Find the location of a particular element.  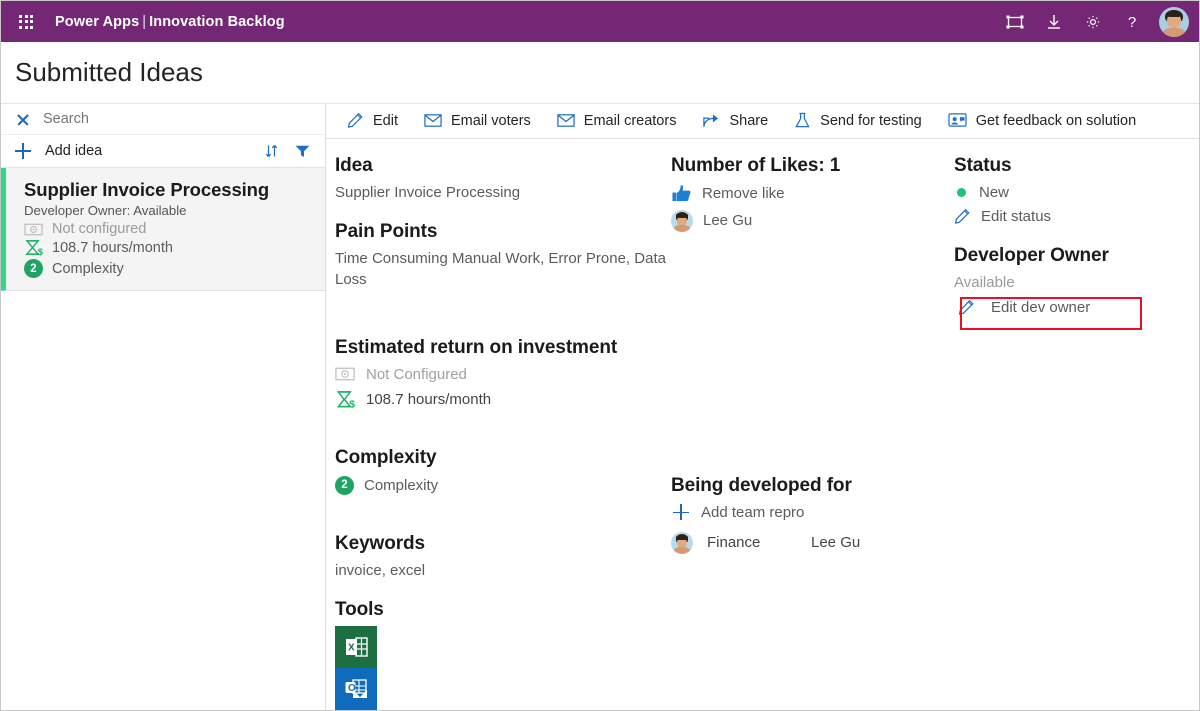

gear-icon is located at coordinates (1093, 22).